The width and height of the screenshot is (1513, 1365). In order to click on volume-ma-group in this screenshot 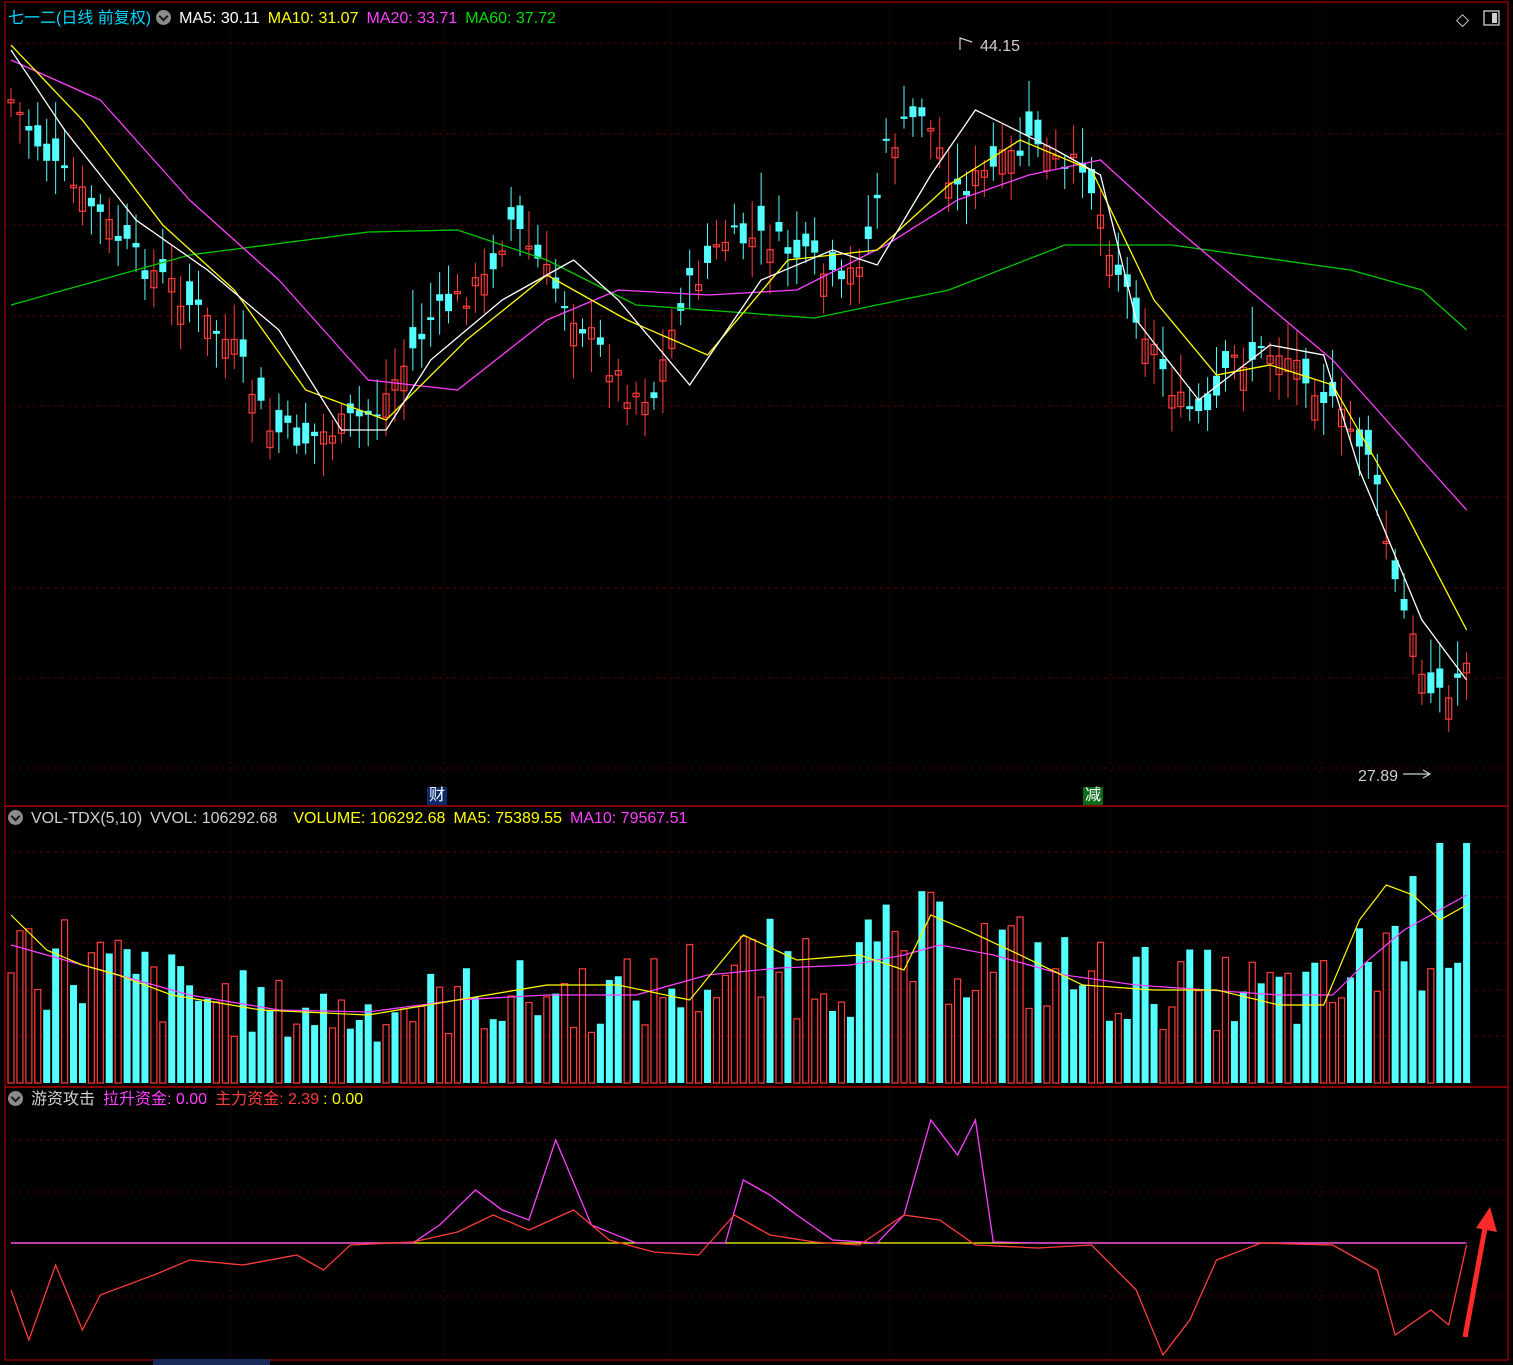, I will do `click(738, 950)`.